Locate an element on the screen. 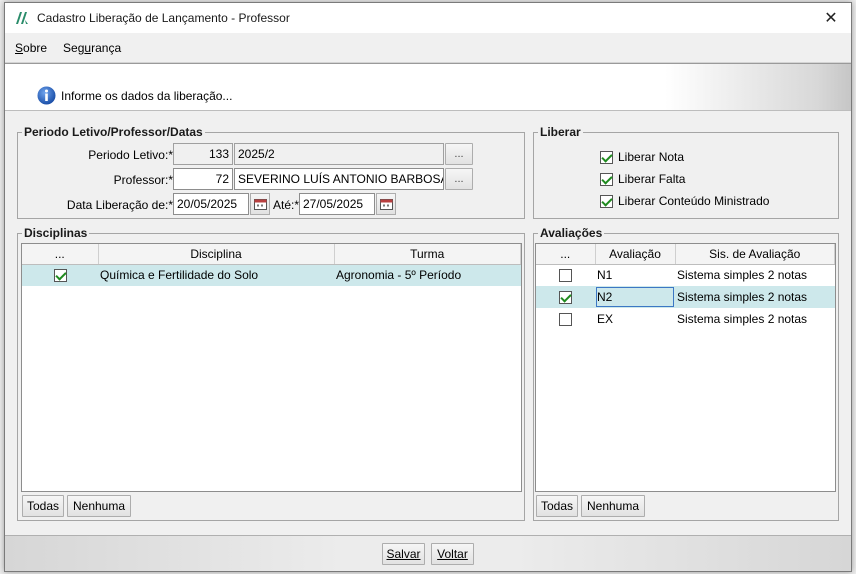 This screenshot has width=856, height=574. col-disciplina-header: Disciplina is located at coordinates (216, 254).